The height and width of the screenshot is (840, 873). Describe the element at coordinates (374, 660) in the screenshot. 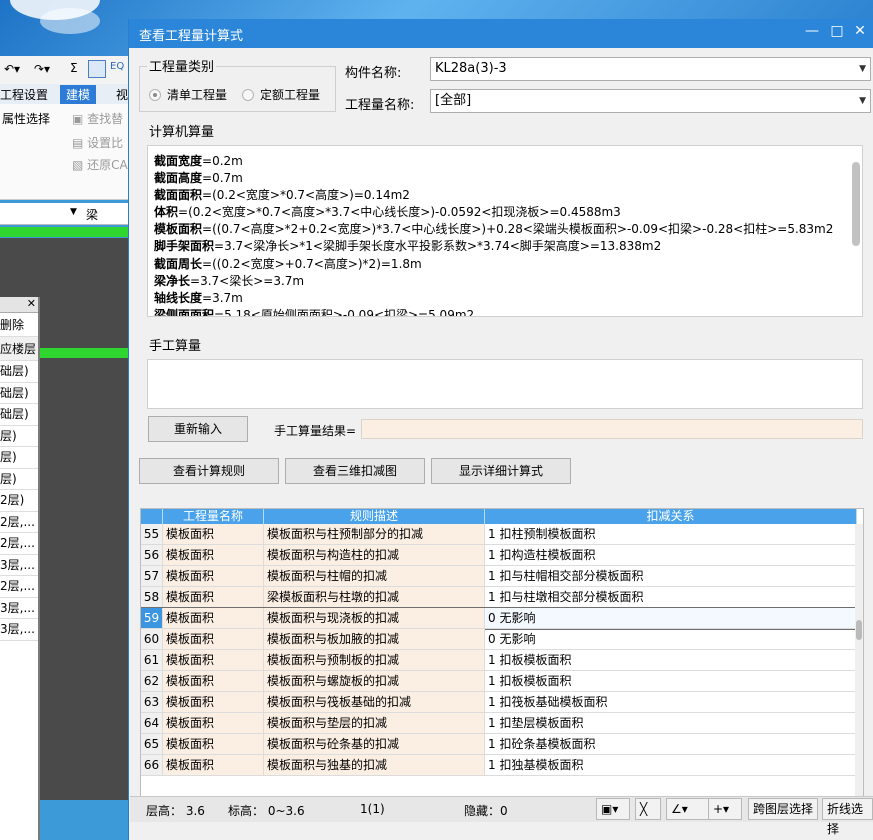

I see `row-rule-description: 模板面积与预制板的扣减` at that location.